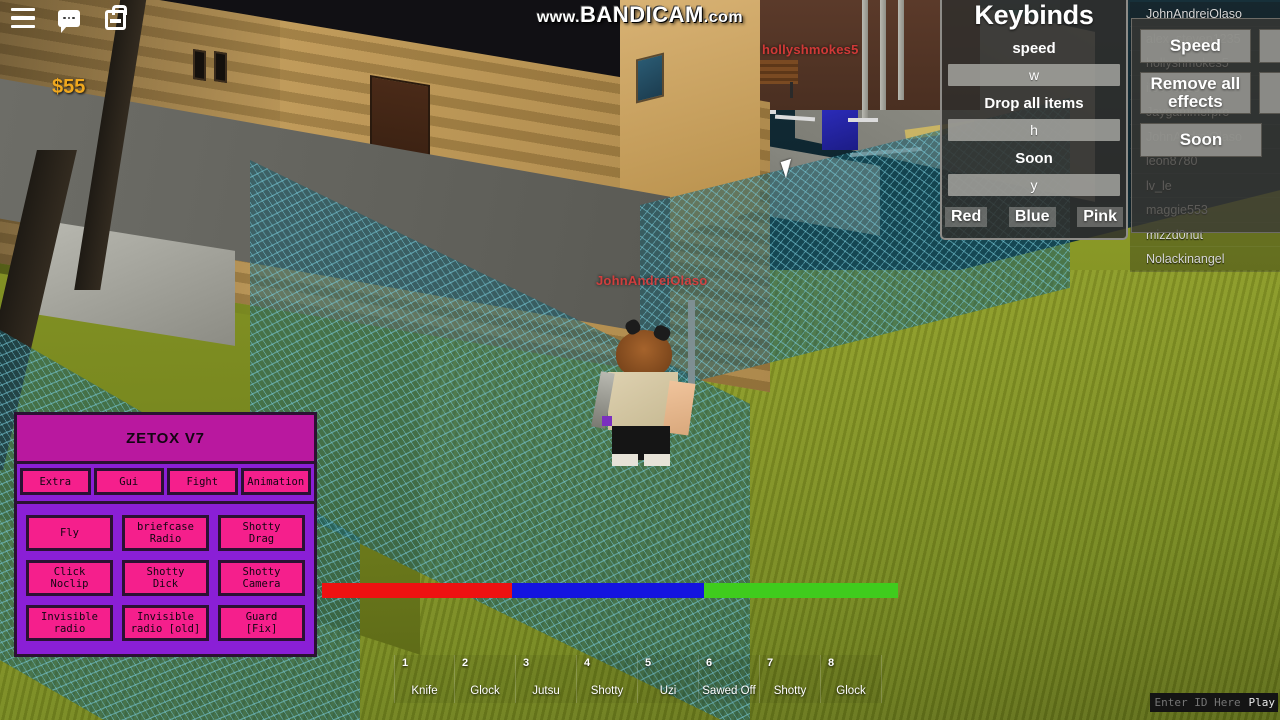  I want to click on hotbar-slot-7: 7 Shotty, so click(790, 679).